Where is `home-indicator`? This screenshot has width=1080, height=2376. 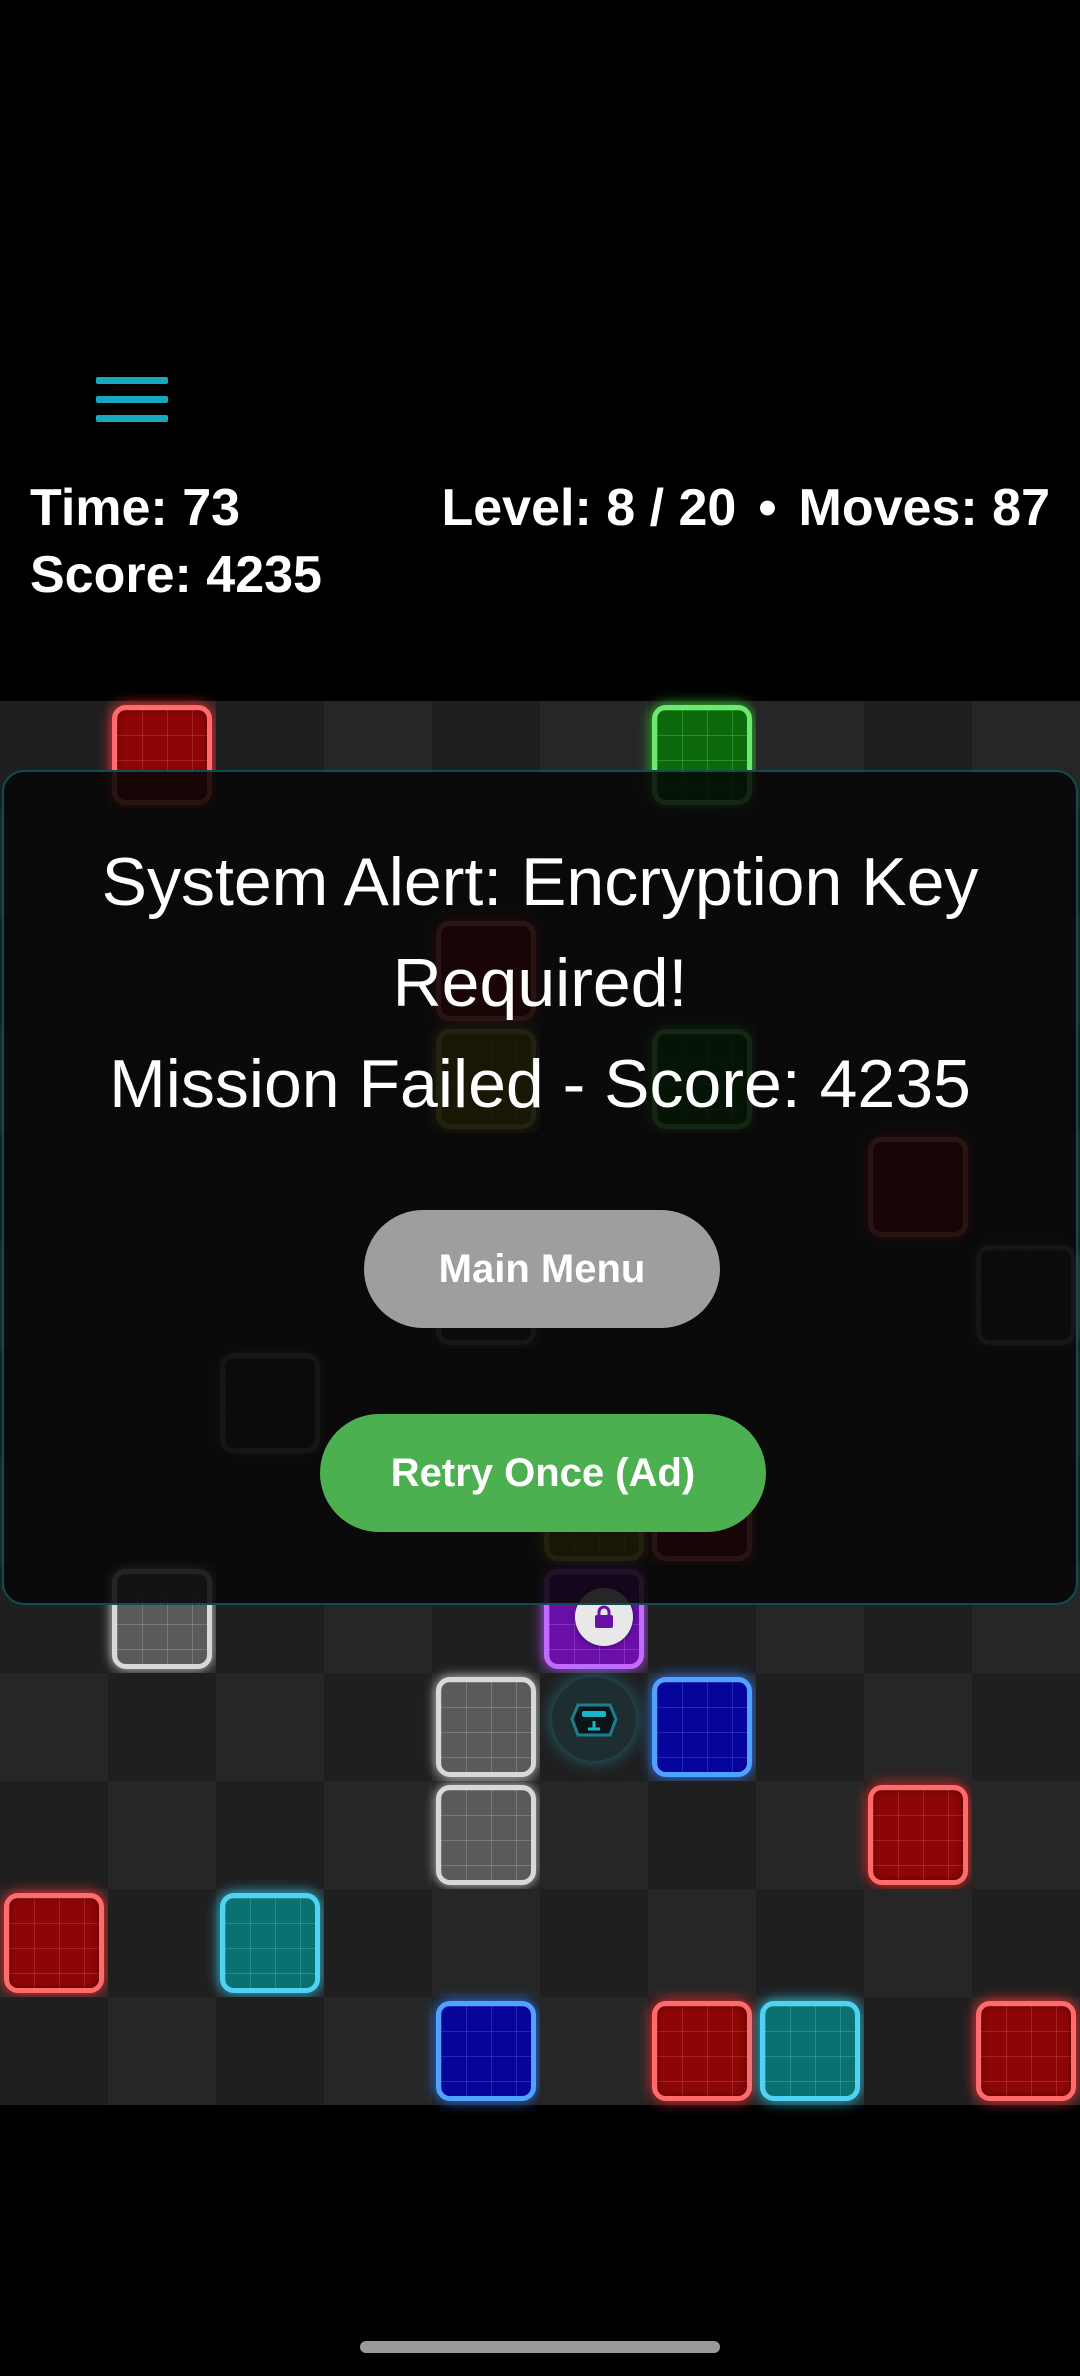 home-indicator is located at coordinates (540, 2347).